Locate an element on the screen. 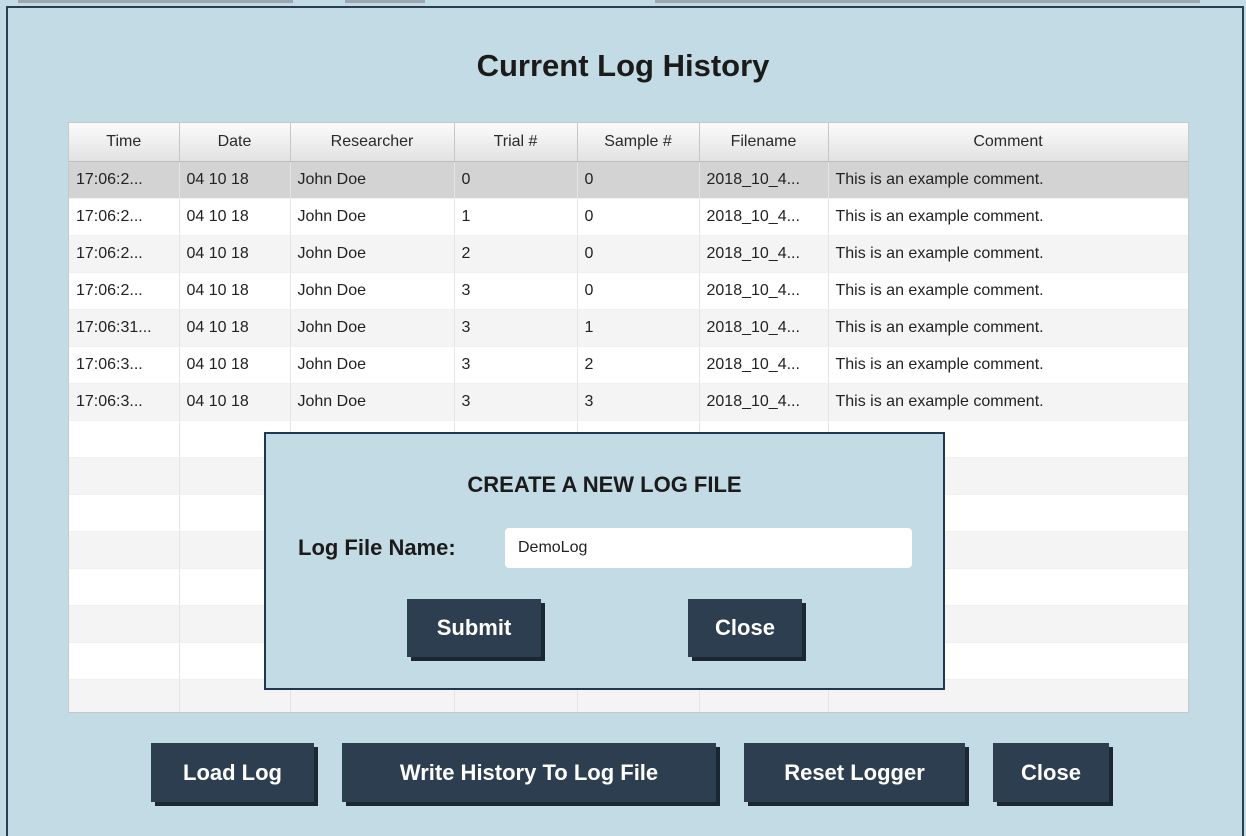 The height and width of the screenshot is (836, 1246). page-title: Current Log History is located at coordinates (623, 65).